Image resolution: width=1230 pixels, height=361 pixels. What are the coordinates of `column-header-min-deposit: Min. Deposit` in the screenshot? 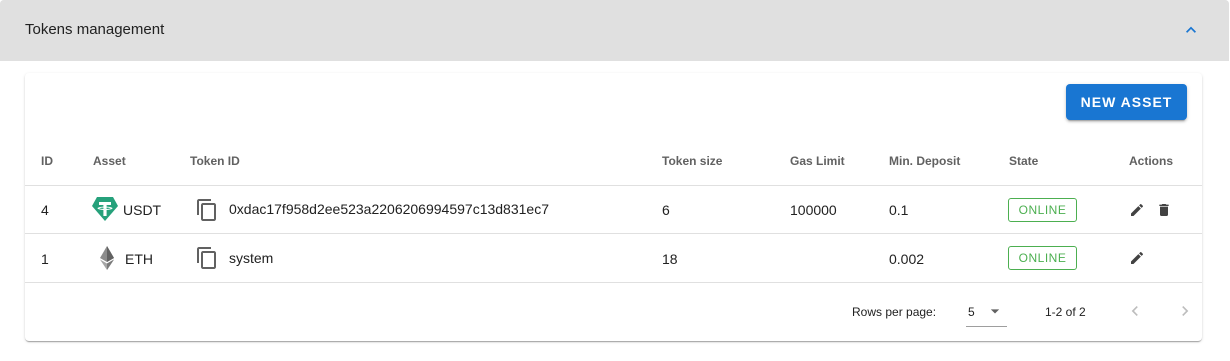 It's located at (924, 161).